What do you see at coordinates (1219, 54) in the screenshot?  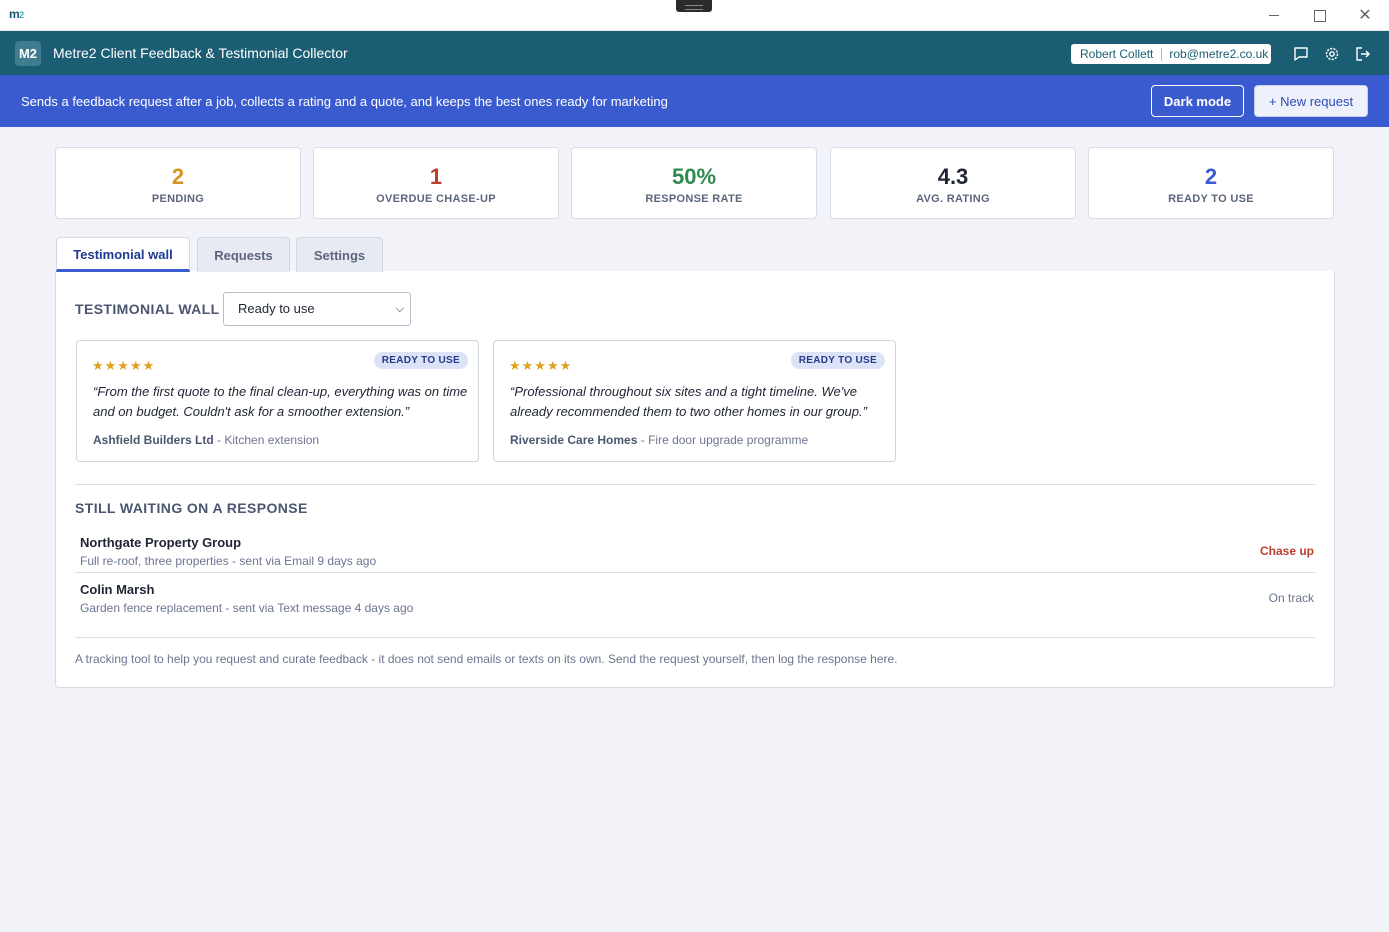 I see `user-email: rob@metre2.co.uk` at bounding box center [1219, 54].